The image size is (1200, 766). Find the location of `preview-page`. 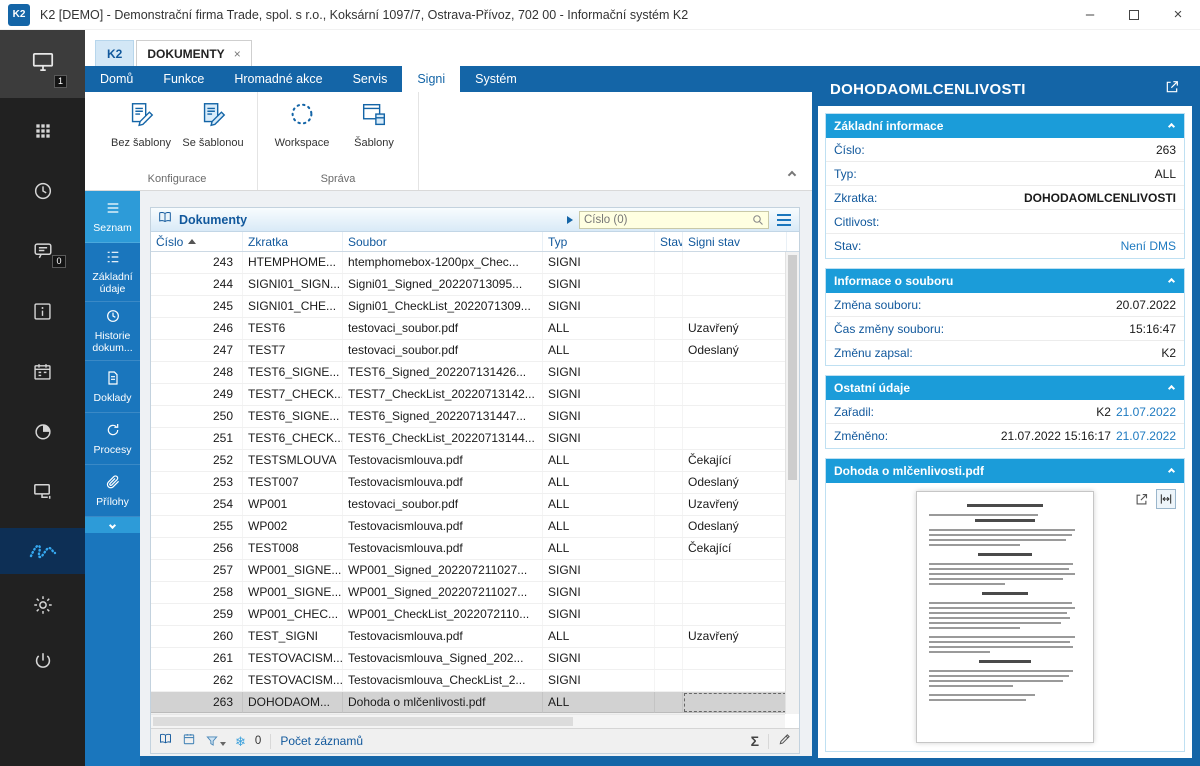

preview-page is located at coordinates (1005, 617).